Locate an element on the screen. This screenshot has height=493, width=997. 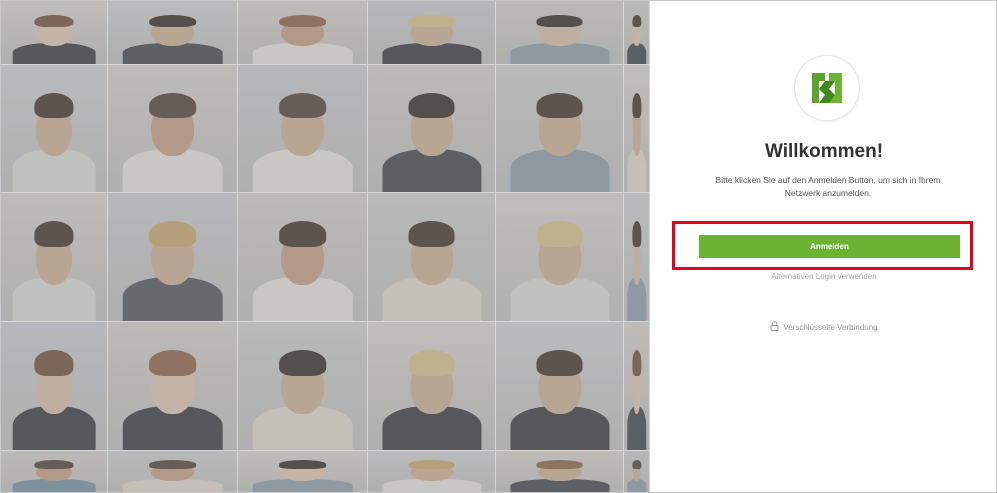
company-logo-icon is located at coordinates (827, 88).